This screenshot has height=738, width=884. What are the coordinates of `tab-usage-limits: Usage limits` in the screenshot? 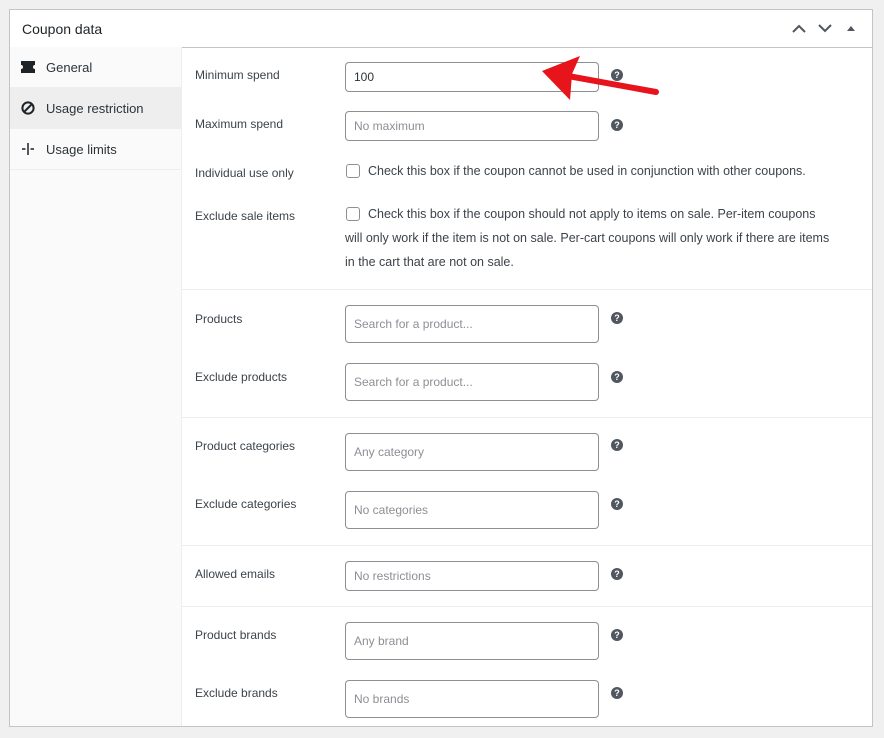 It's located at (95, 149).